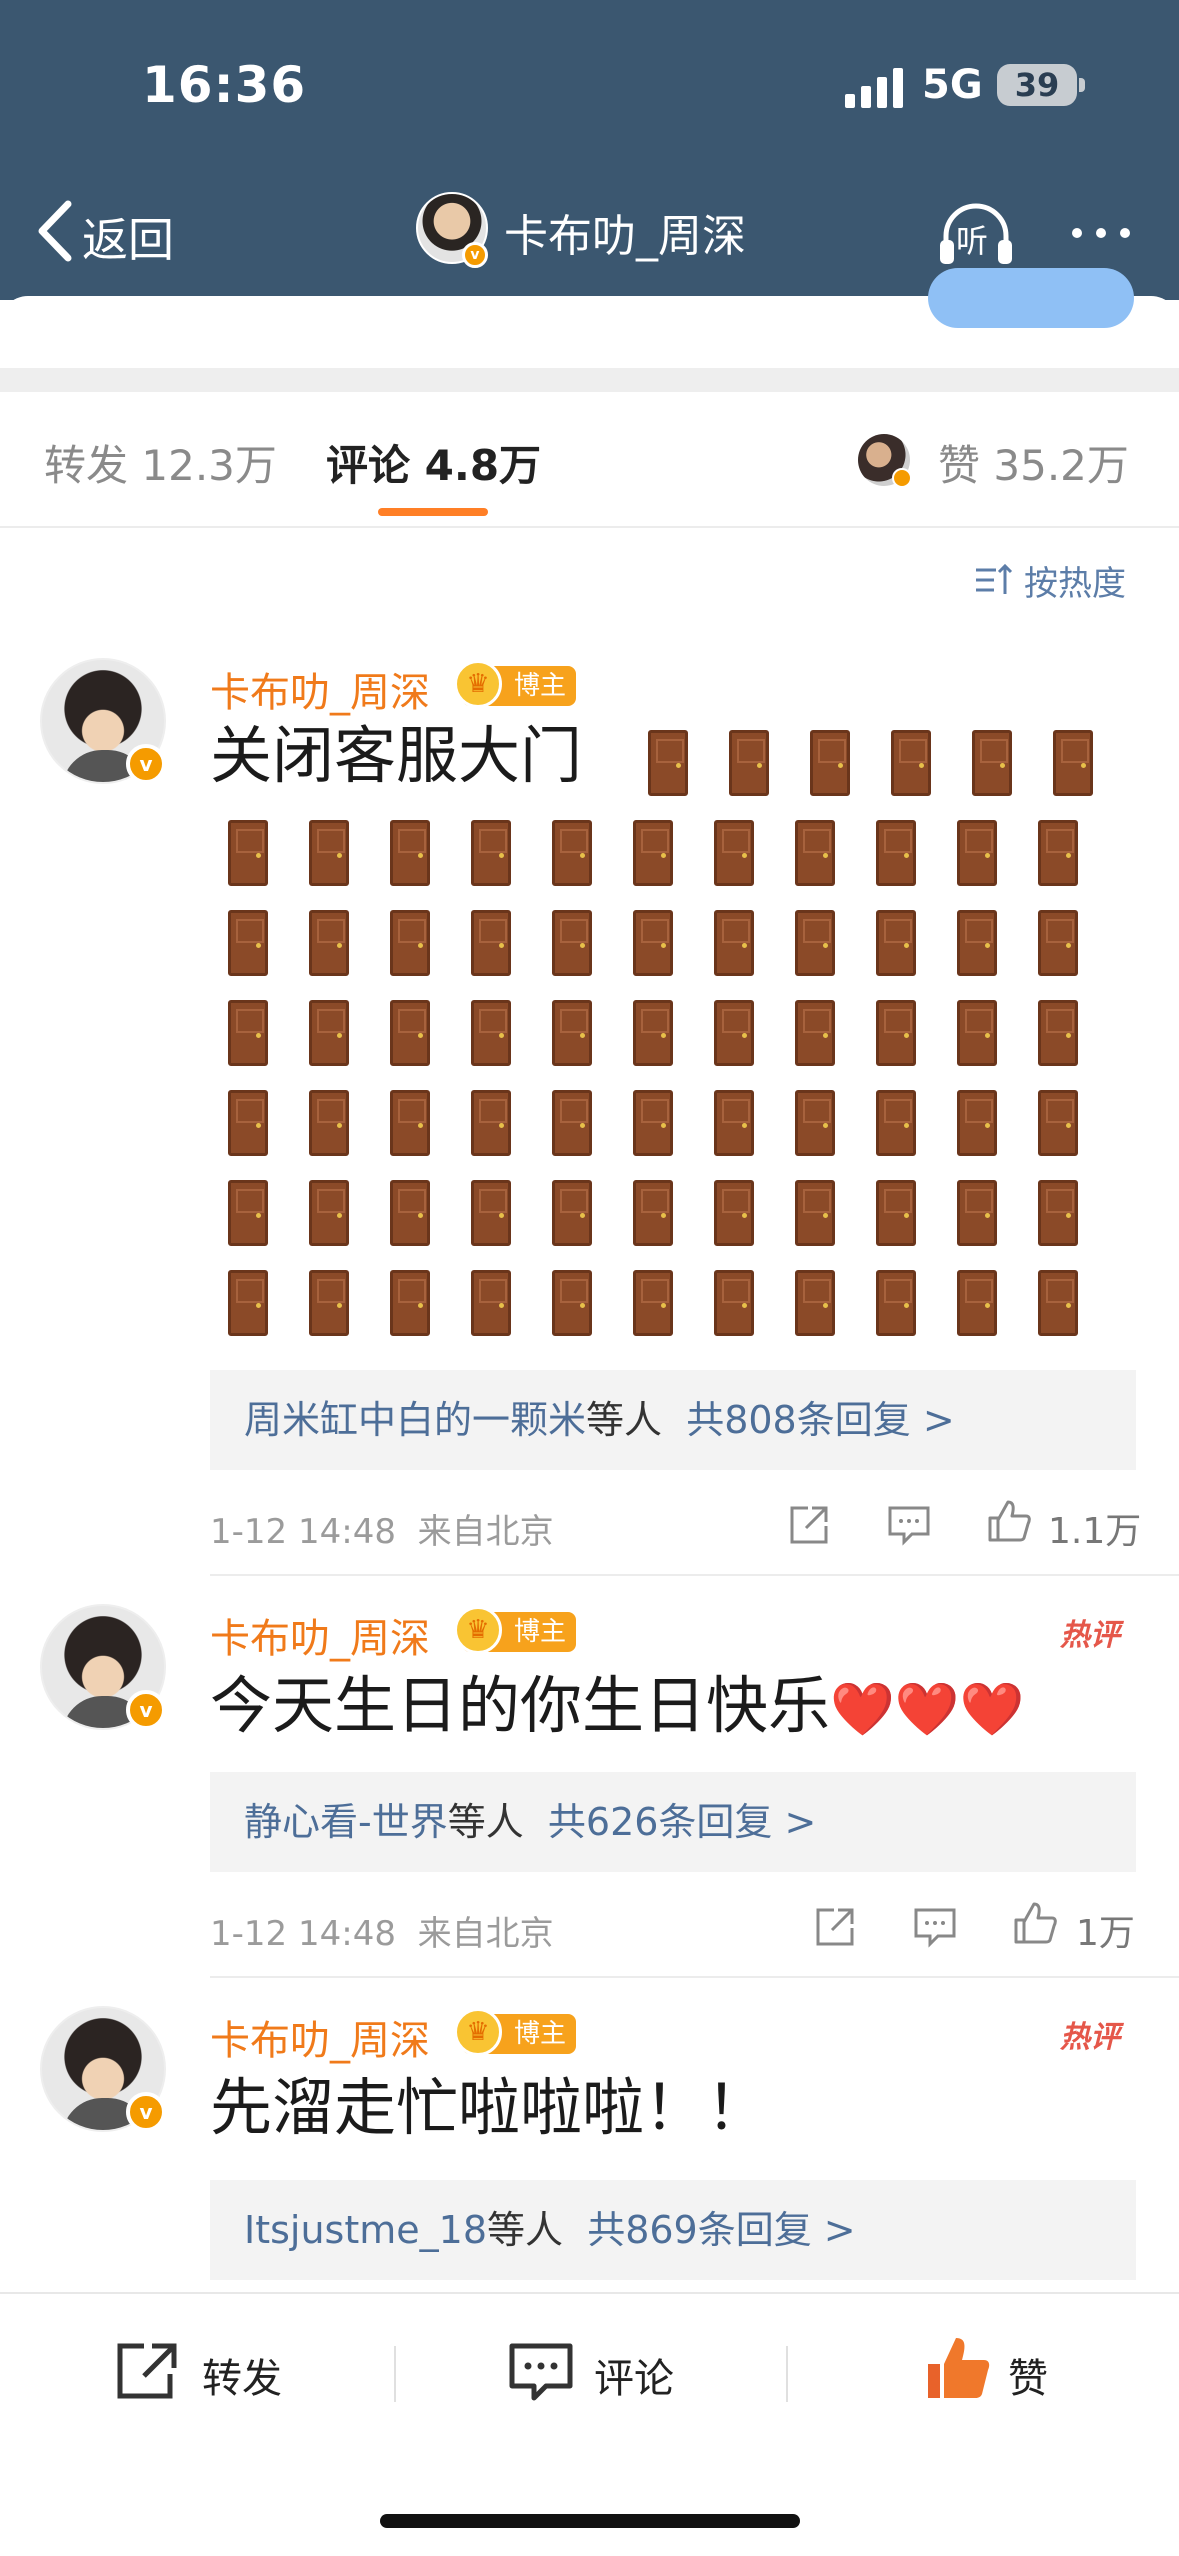 The image size is (1179, 2556). What do you see at coordinates (1105, 1933) in the screenshot?
I see `like-count: 1万` at bounding box center [1105, 1933].